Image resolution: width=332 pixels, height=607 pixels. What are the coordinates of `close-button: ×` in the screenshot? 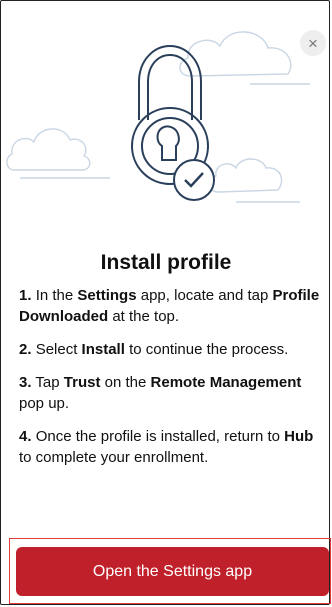 It's located at (313, 43).